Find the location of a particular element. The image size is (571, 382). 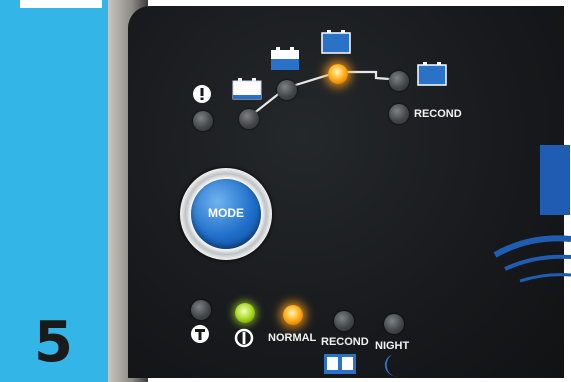

led-error is located at coordinates (203, 121).